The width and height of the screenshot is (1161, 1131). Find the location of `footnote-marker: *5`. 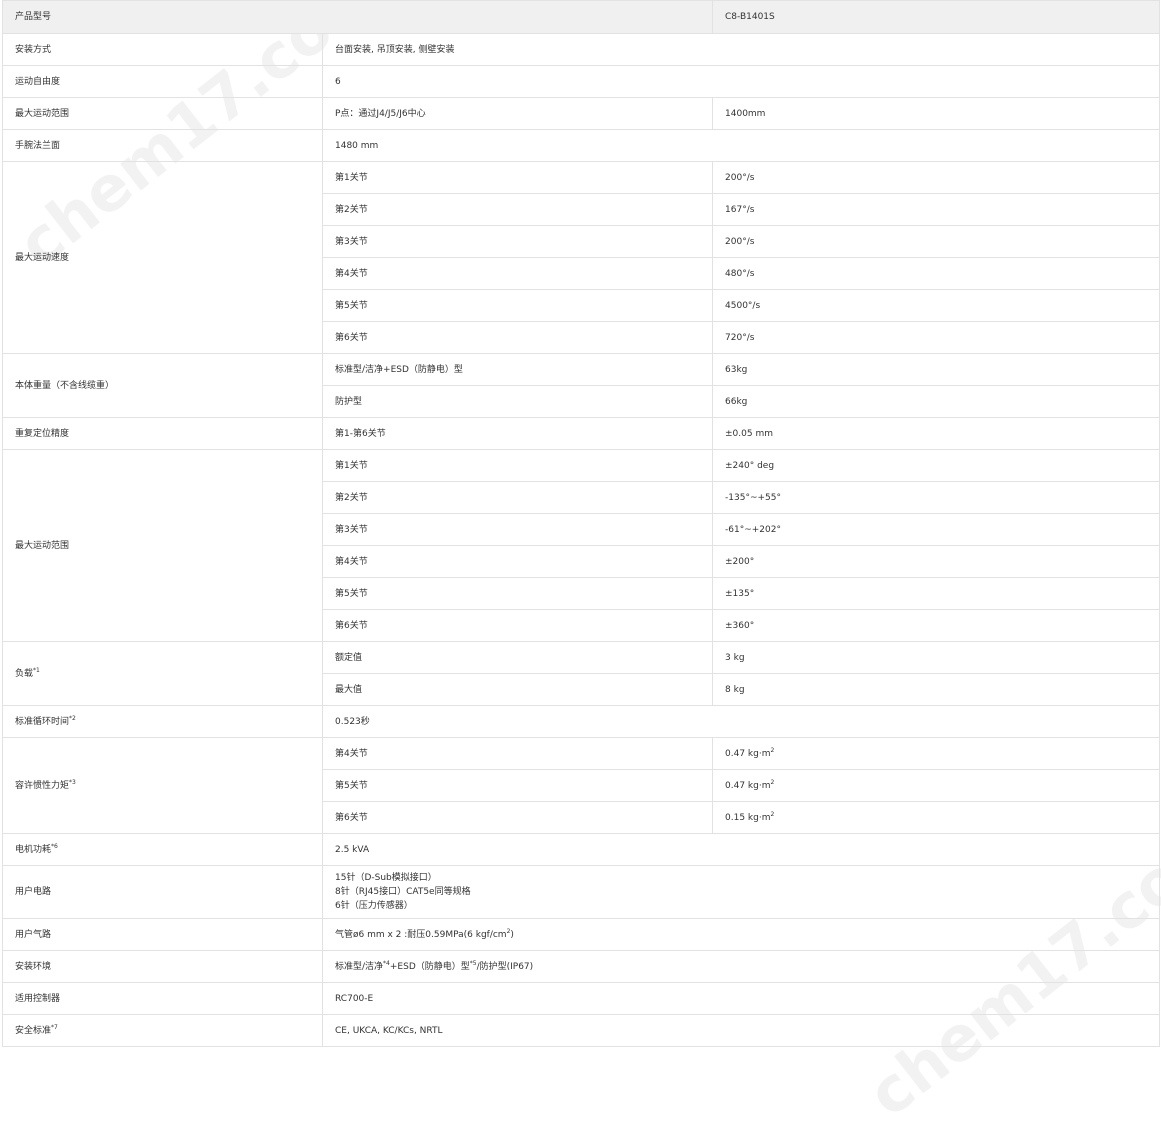

footnote-marker: *5 is located at coordinates (473, 963).